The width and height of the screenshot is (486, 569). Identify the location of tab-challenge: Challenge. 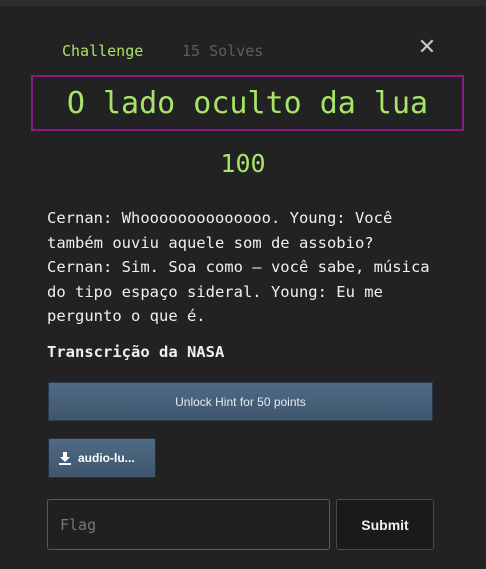
(102, 51).